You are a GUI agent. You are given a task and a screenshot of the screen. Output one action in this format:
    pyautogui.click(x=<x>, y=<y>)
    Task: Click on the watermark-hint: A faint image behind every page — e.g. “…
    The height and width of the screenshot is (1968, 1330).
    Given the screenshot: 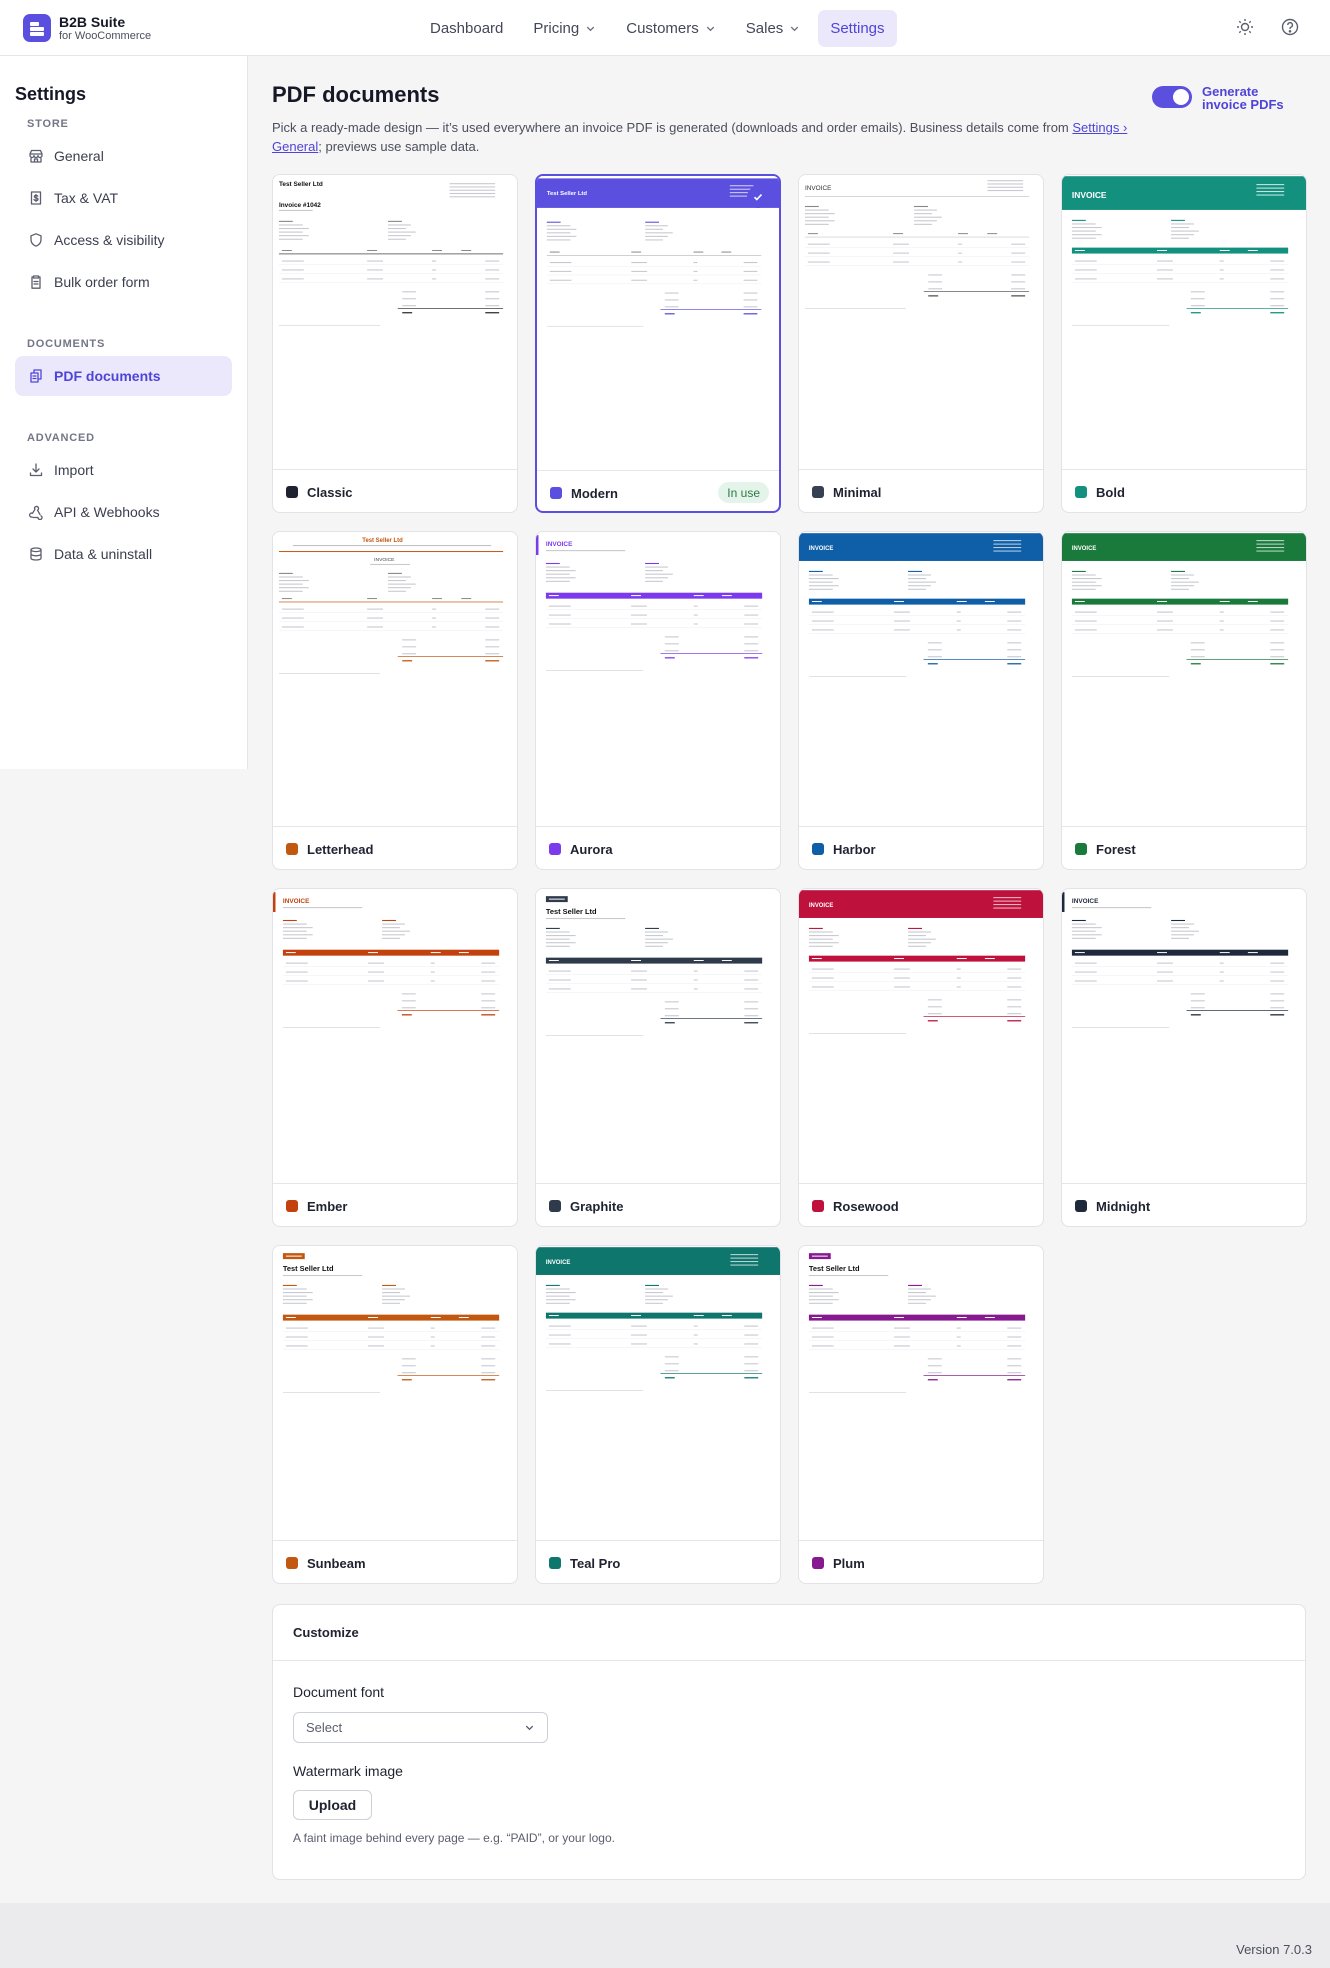 What is the action you would take?
    pyautogui.click(x=454, y=1838)
    